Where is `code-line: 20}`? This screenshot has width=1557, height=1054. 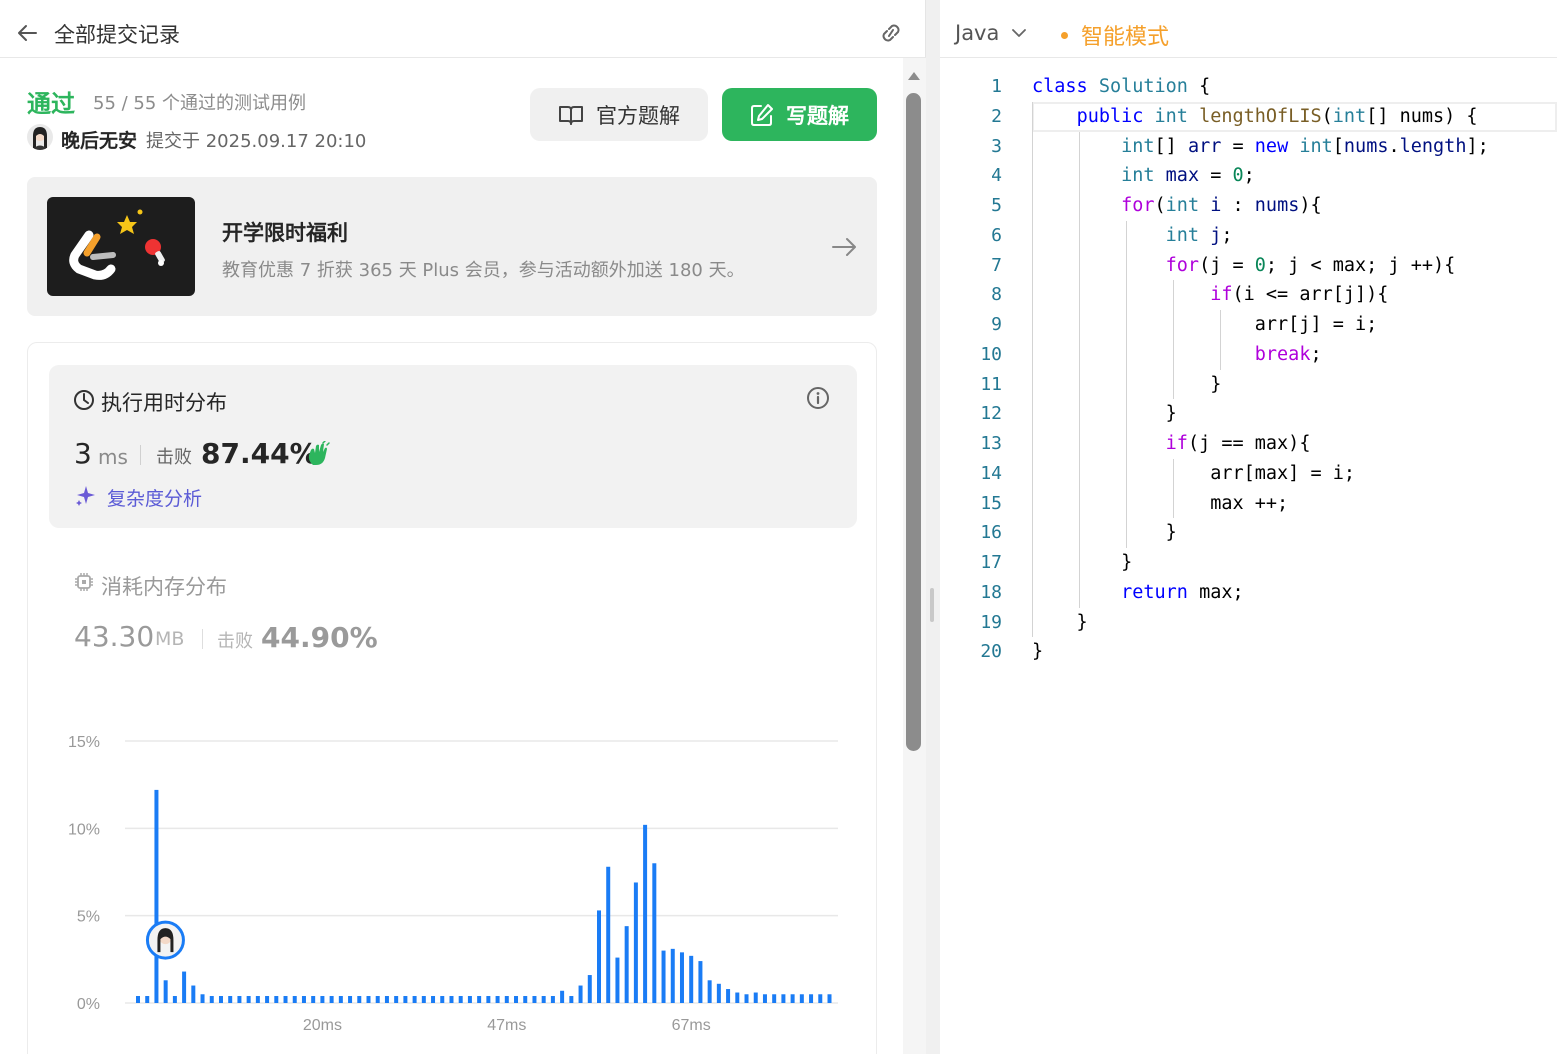
code-line: 20} is located at coordinates (1248, 652).